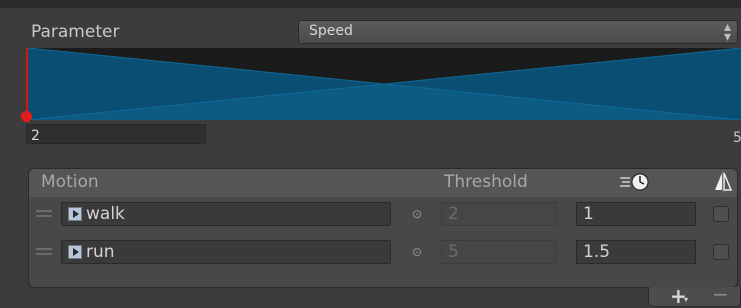  What do you see at coordinates (105, 214) in the screenshot?
I see `motion-name: walk` at bounding box center [105, 214].